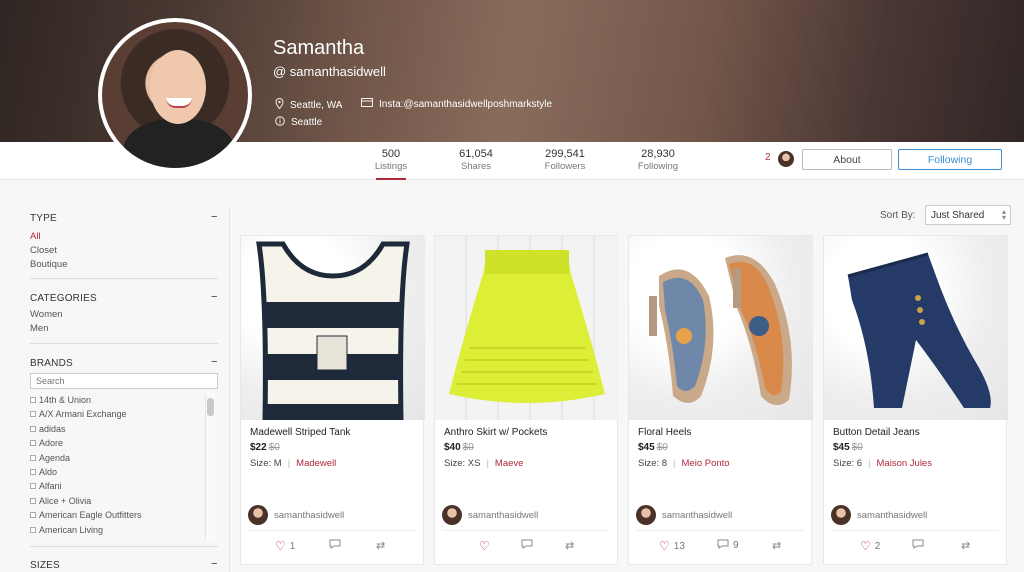  I want to click on city-row: Seattle, so click(298, 122).